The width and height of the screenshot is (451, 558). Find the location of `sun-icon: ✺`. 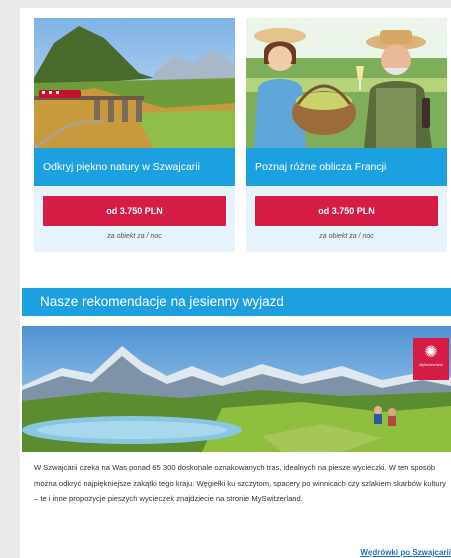

sun-icon: ✺ is located at coordinates (431, 352).